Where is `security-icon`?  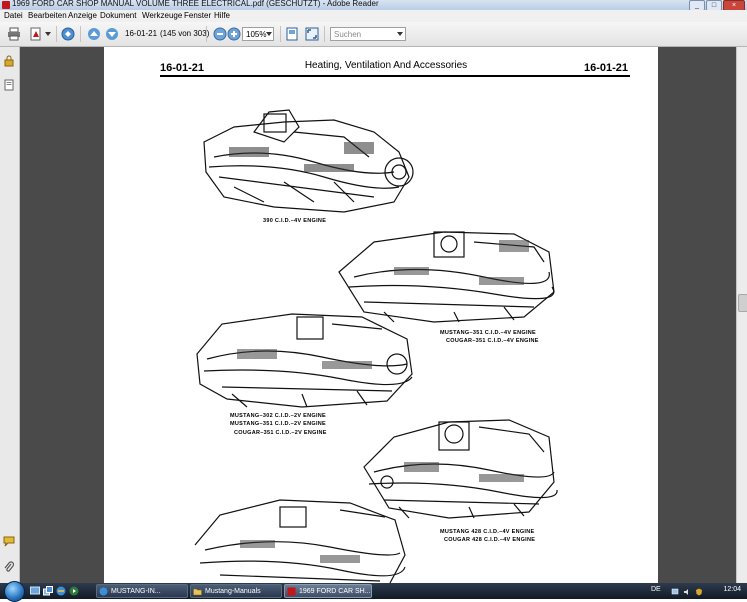 security-icon is located at coordinates (699, 591).